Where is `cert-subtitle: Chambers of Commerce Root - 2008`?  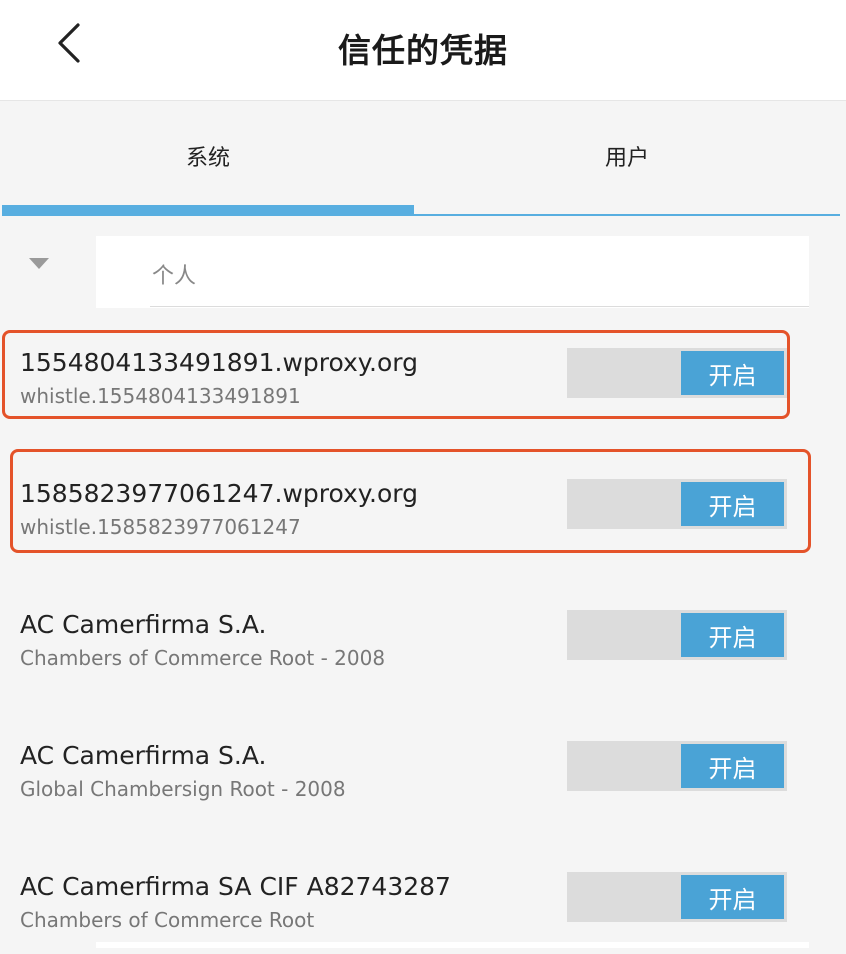
cert-subtitle: Chambers of Commerce Root - 2008 is located at coordinates (203, 658).